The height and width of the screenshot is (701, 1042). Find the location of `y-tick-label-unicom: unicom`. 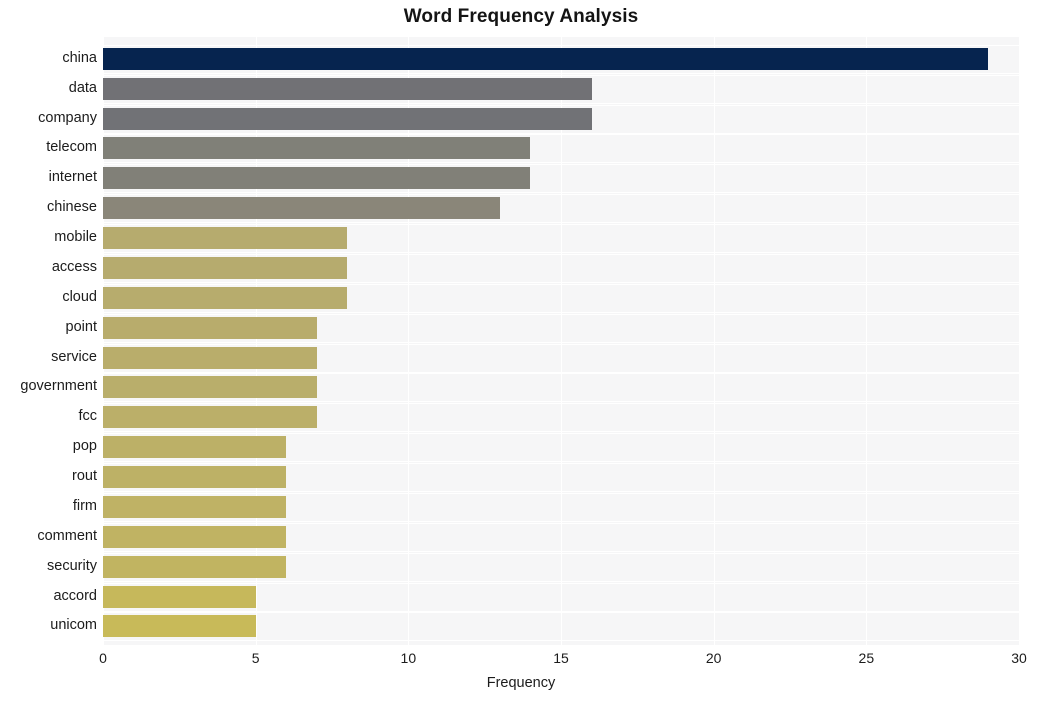

y-tick-label-unicom: unicom is located at coordinates (73, 625).